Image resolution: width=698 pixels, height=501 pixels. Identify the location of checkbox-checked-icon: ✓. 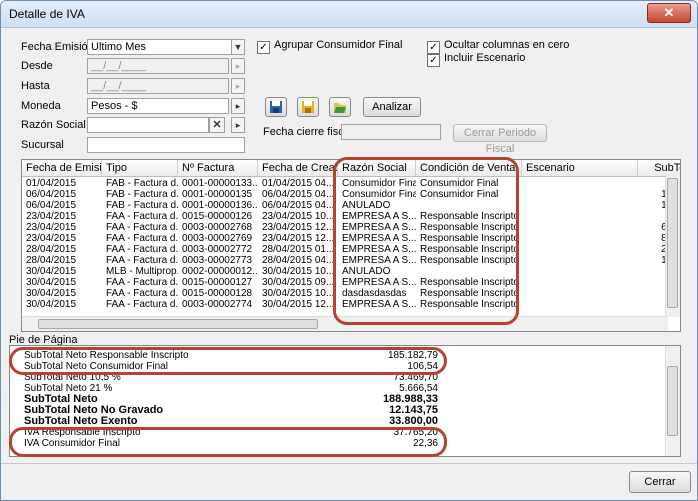
(263, 47).